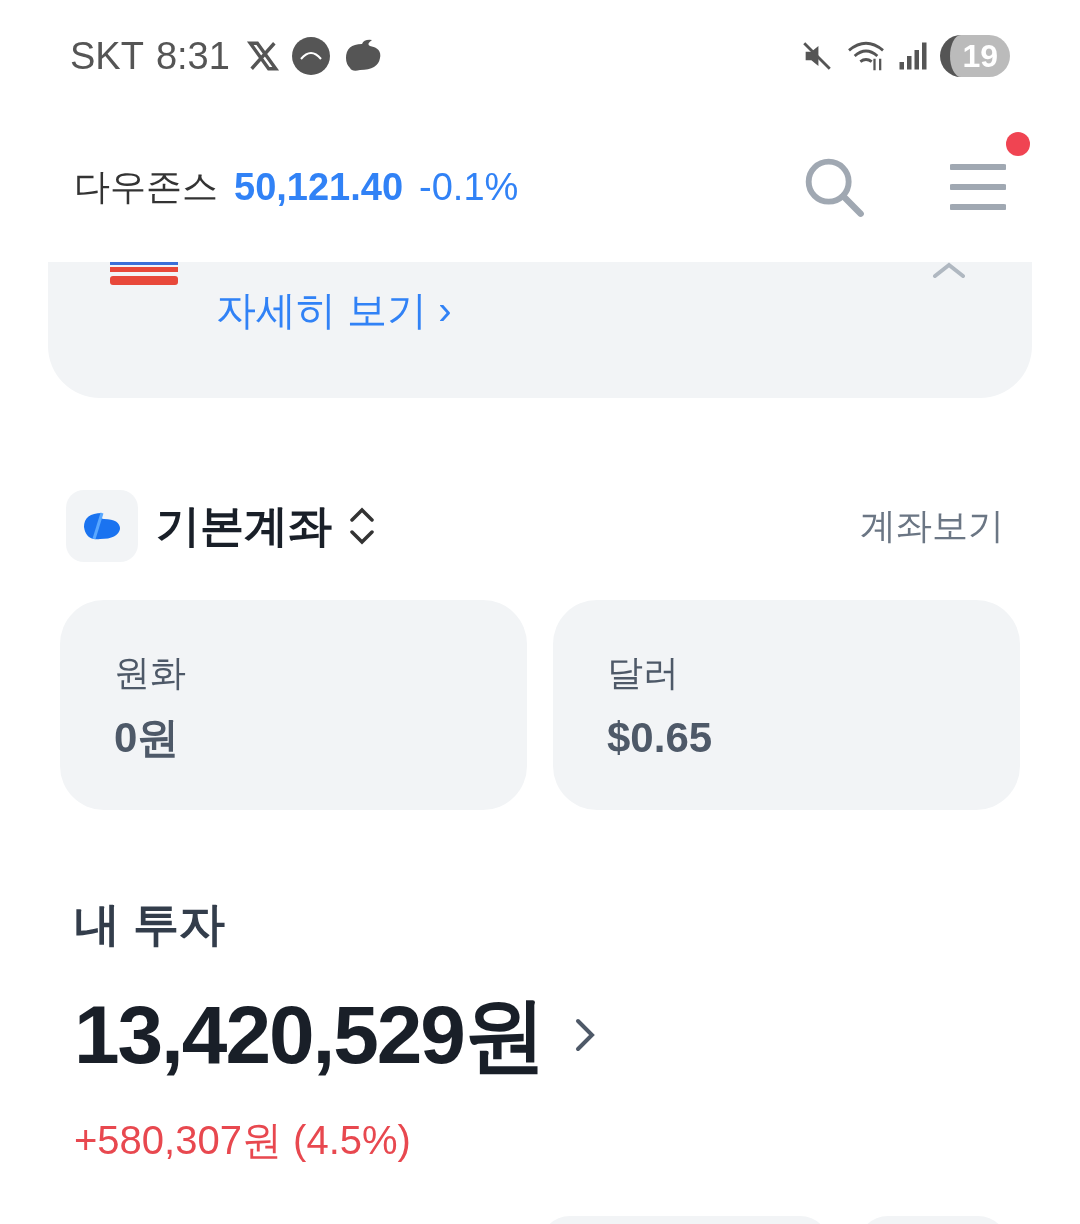 This screenshot has height=1224, width=1080. What do you see at coordinates (310, 56) in the screenshot?
I see `app-notification-icon` at bounding box center [310, 56].